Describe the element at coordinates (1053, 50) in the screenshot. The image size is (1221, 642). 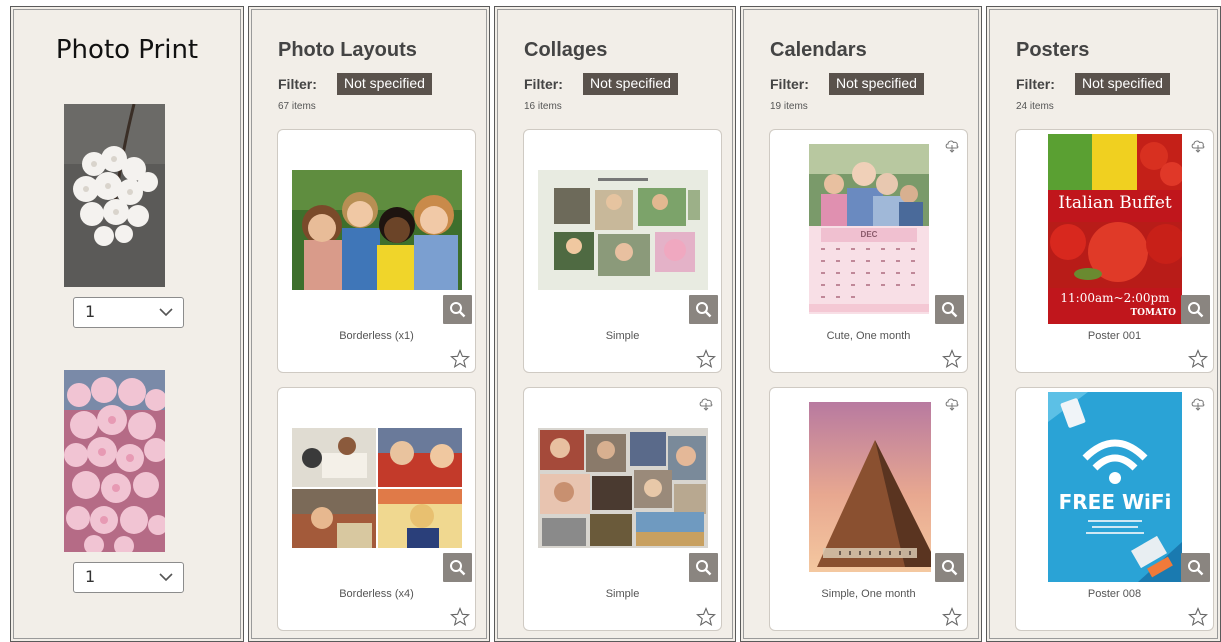
I see `category-title: Posters` at that location.